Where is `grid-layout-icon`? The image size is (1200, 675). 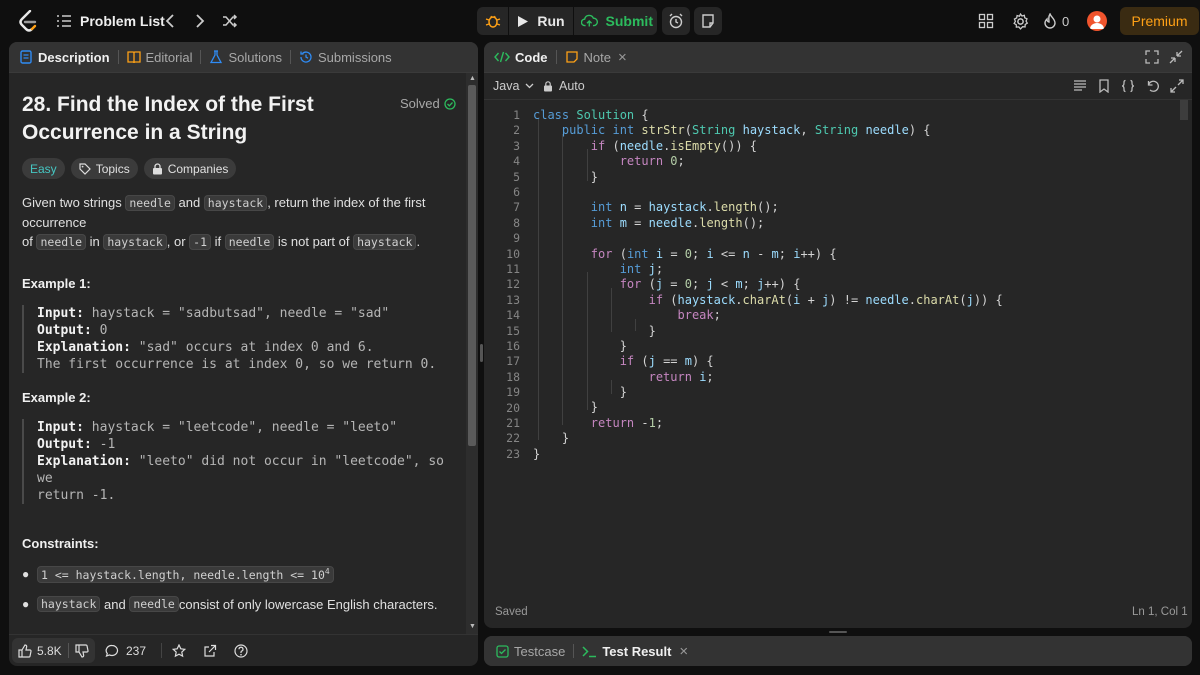 grid-layout-icon is located at coordinates (986, 21).